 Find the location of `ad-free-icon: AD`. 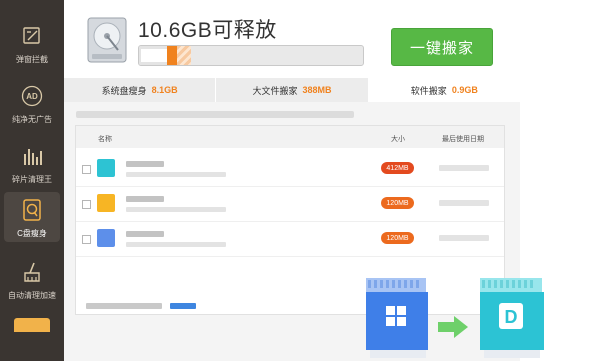

ad-free-icon: AD is located at coordinates (32, 96).